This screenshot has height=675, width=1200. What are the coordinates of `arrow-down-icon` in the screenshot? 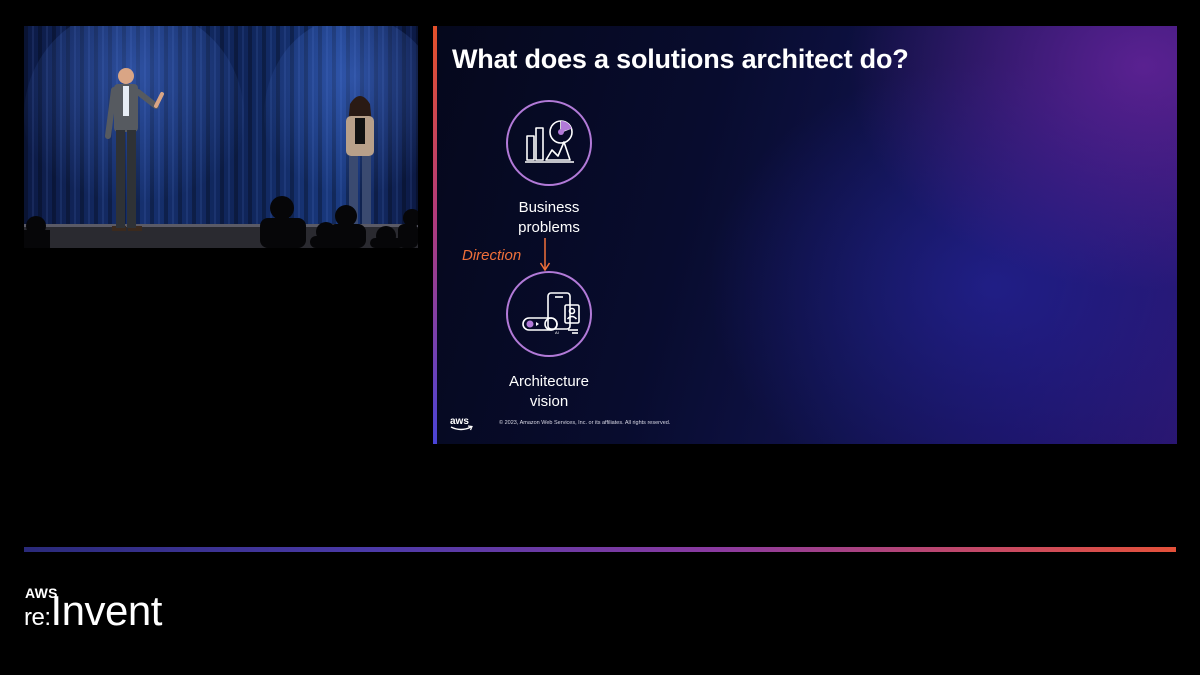 It's located at (545, 255).